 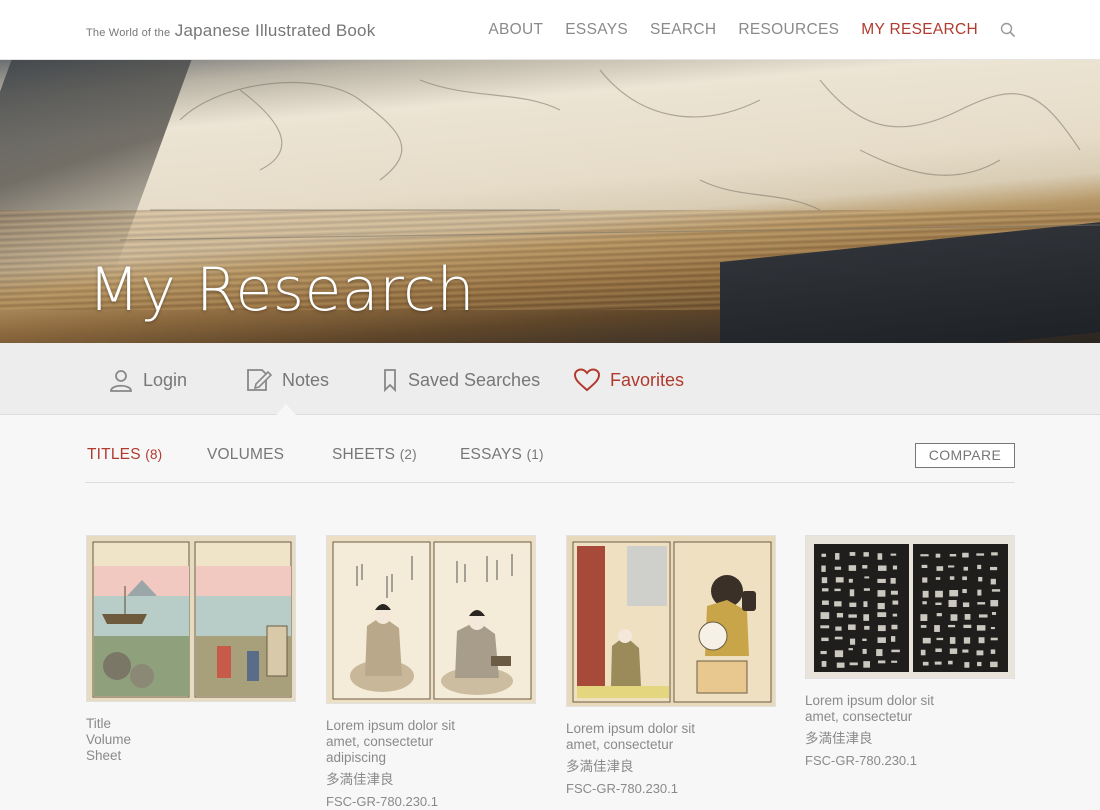 What do you see at coordinates (114, 454) in the screenshot?
I see `subtab-titles-label: TITLES` at bounding box center [114, 454].